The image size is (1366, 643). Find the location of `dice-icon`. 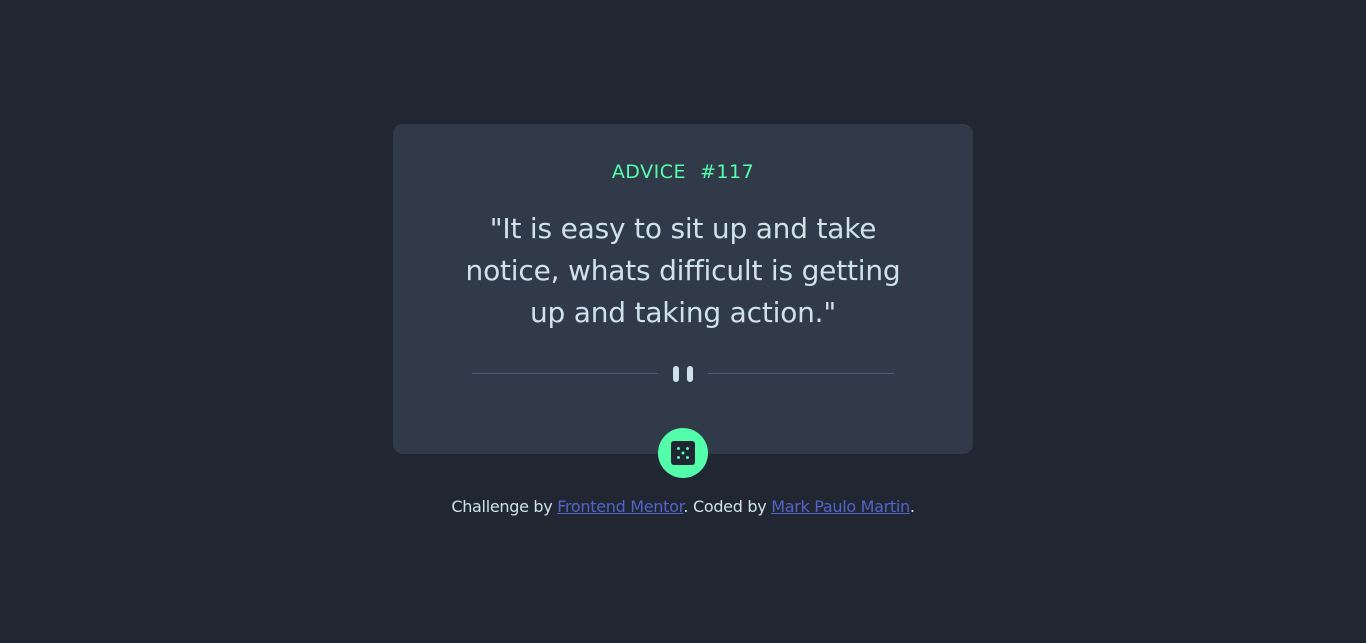

dice-icon is located at coordinates (683, 453).